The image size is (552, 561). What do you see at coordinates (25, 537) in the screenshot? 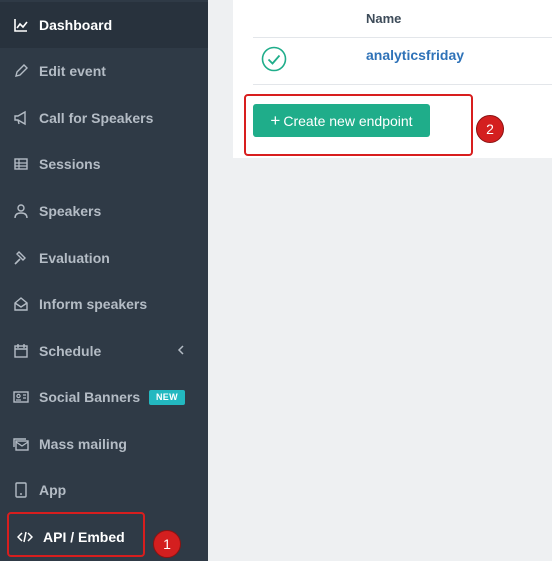
I see `code-icon` at bounding box center [25, 537].